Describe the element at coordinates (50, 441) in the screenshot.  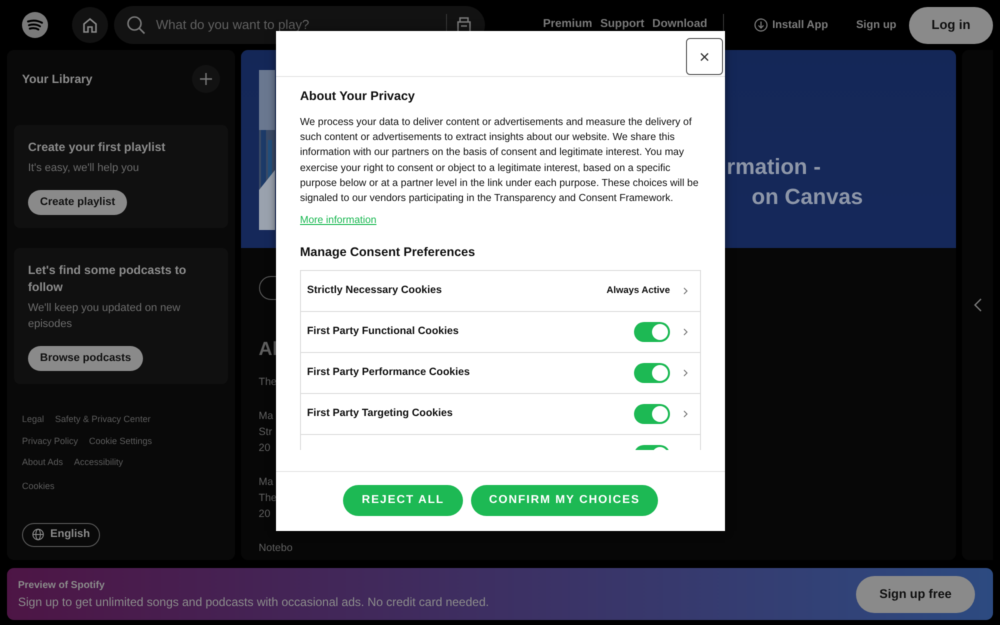
I see `footer-link: Privacy Policy` at that location.